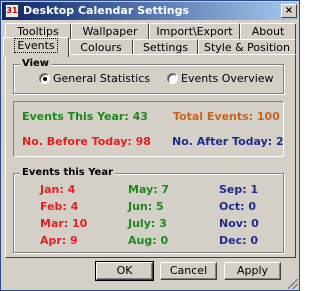  What do you see at coordinates (68, 173) in the screenshot?
I see `events-this-year-legend: Events this Year` at bounding box center [68, 173].